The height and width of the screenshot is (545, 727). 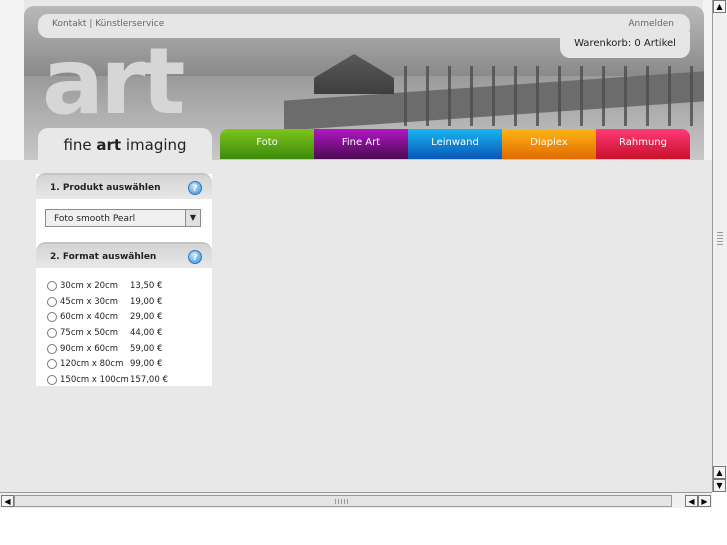 I want to click on header-photo-pier-posts, so click(x=554, y=96).